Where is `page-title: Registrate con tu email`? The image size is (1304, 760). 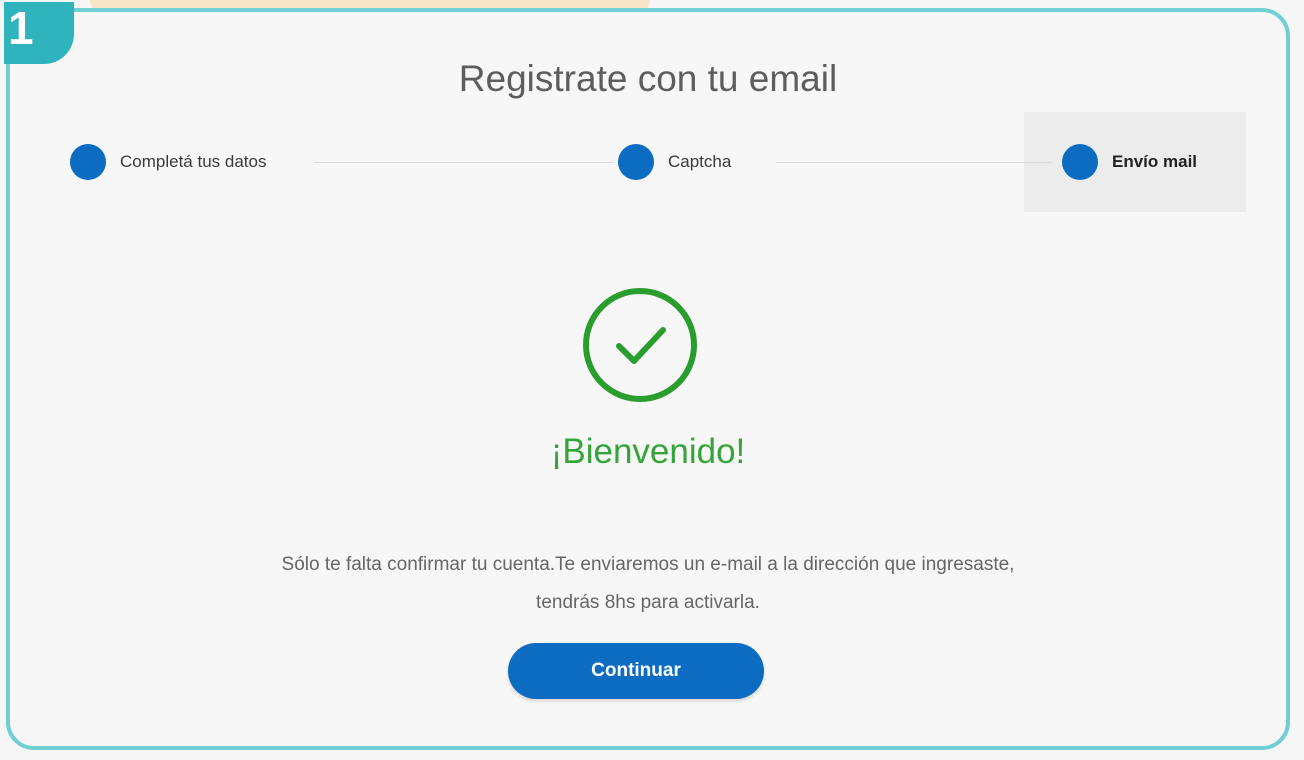
page-title: Registrate con tu email is located at coordinates (648, 78).